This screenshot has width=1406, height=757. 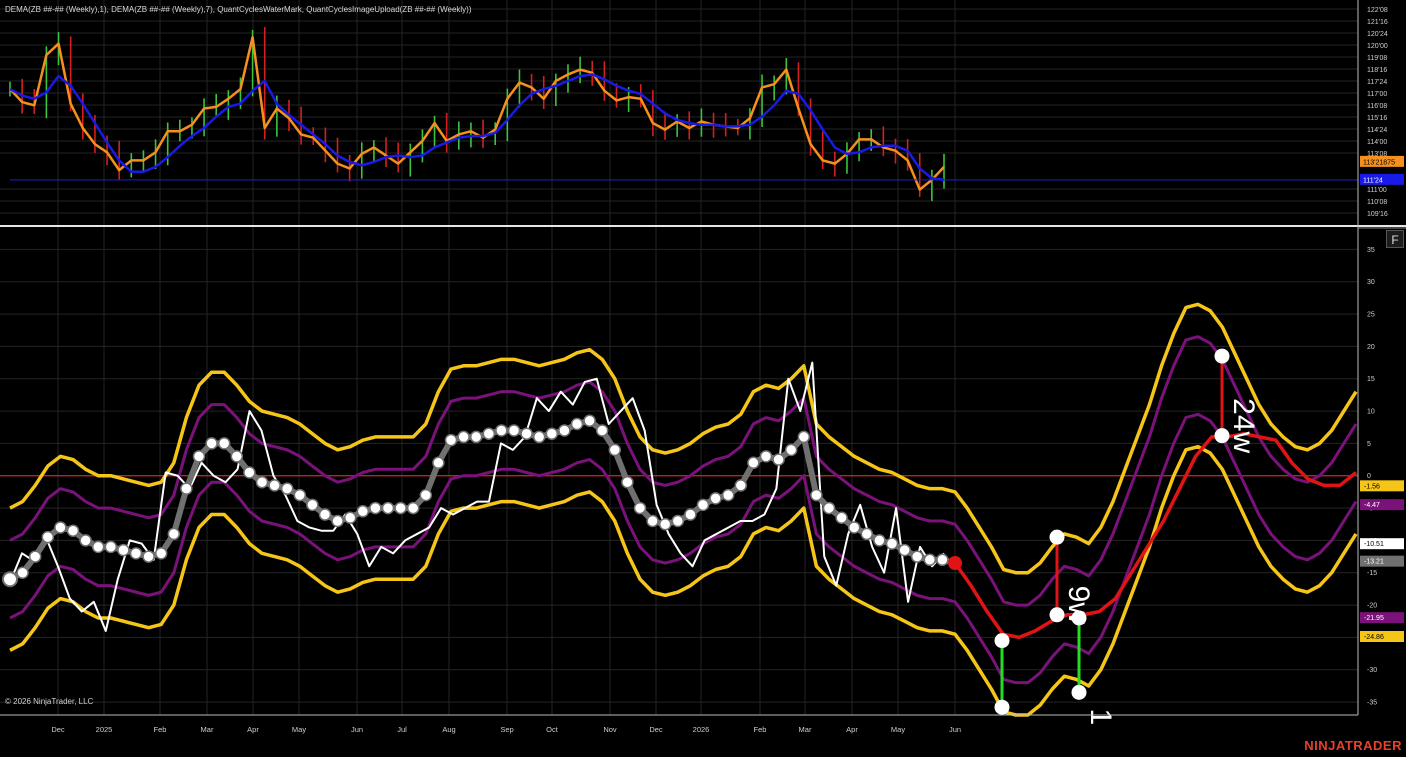 What do you see at coordinates (1377, 34) in the screenshot?
I see `y-tick-label: 120'24` at bounding box center [1377, 34].